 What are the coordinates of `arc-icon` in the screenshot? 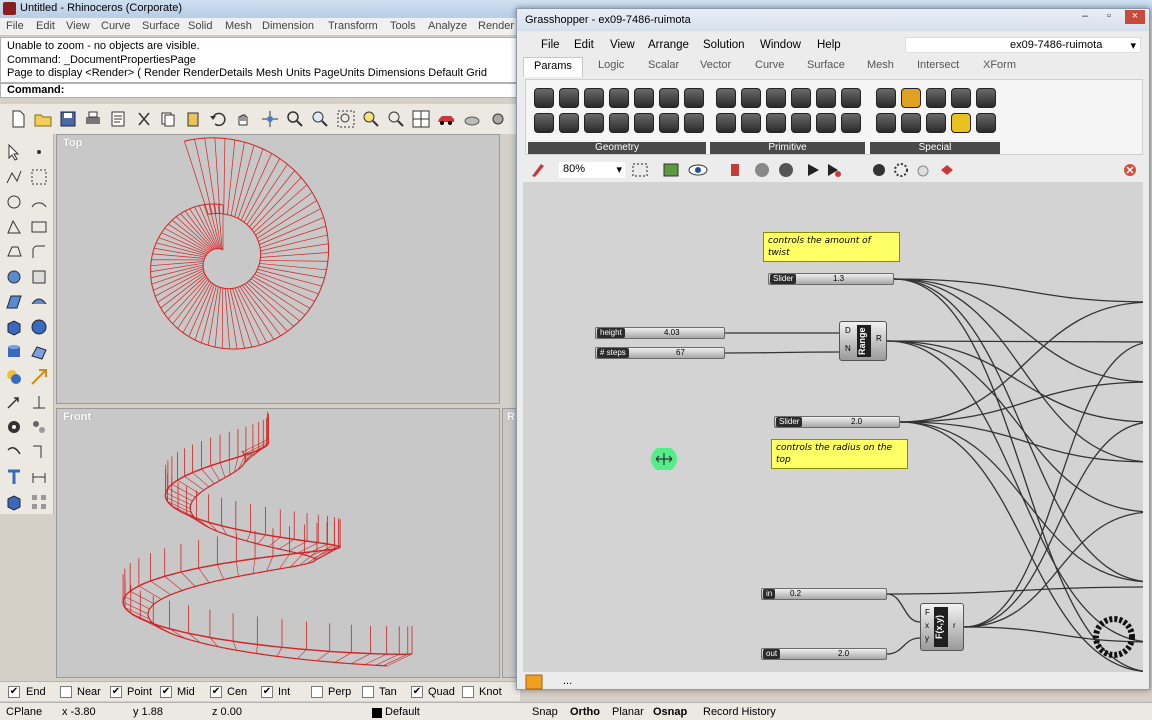 It's located at (39, 202).